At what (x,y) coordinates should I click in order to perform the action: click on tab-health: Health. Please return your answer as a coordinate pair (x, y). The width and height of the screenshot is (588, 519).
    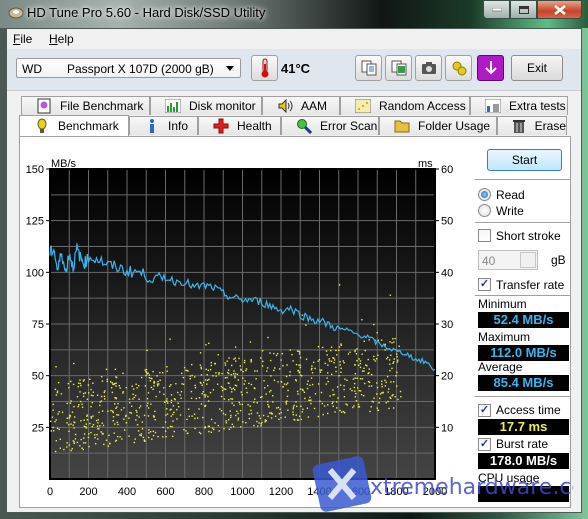
    Looking at the image, I should click on (239, 125).